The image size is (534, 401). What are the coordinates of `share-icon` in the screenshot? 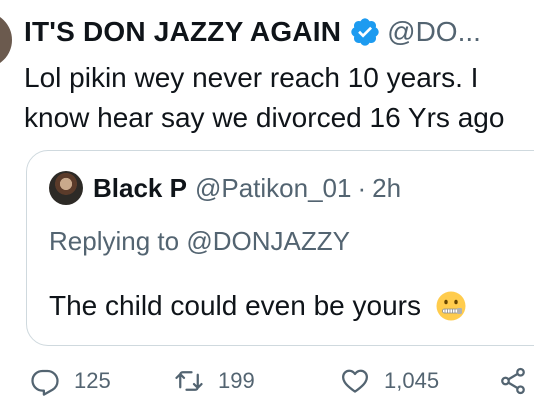 It's located at (513, 381).